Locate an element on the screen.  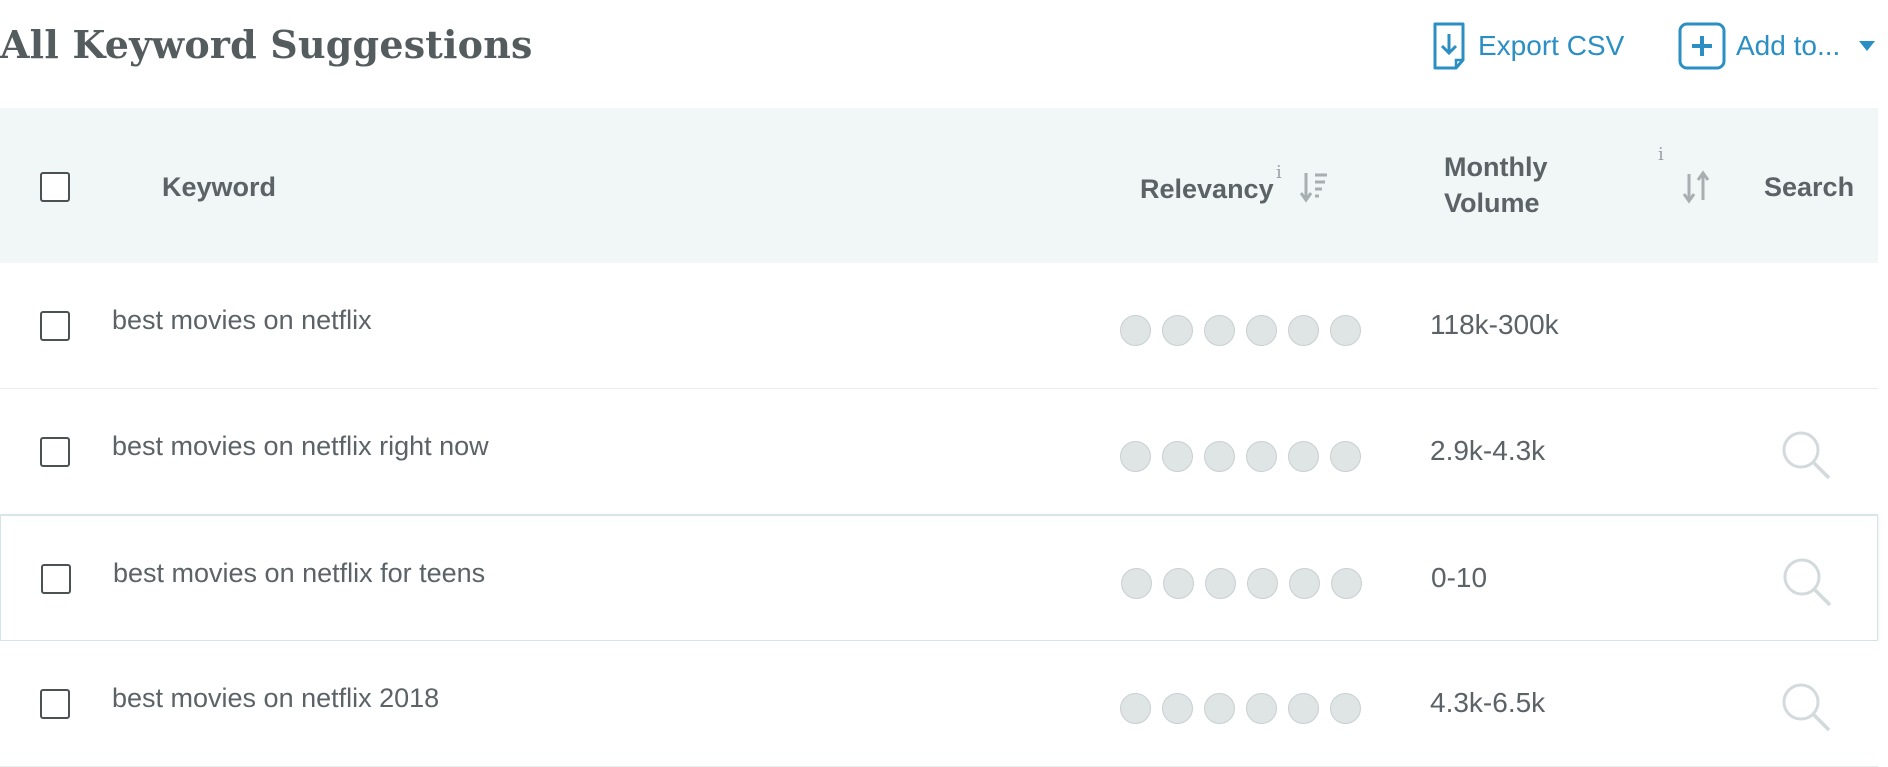
column-monthly-line2: Volume is located at coordinates (1492, 203).